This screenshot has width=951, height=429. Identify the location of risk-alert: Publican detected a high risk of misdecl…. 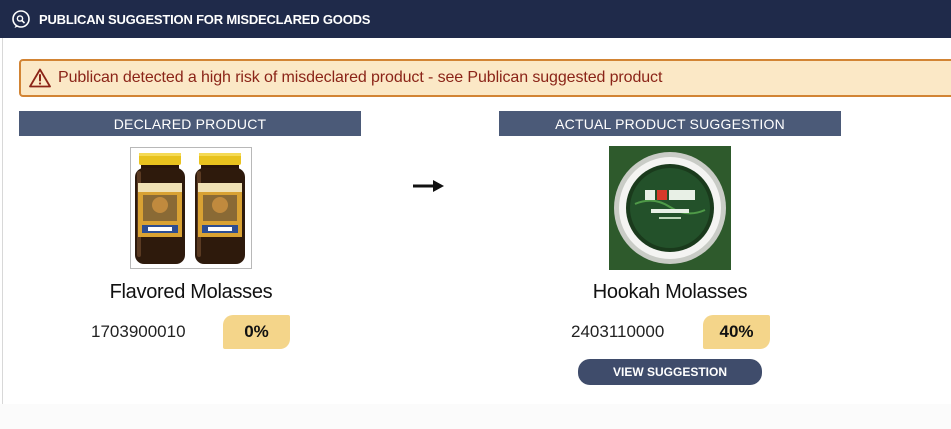
(485, 78).